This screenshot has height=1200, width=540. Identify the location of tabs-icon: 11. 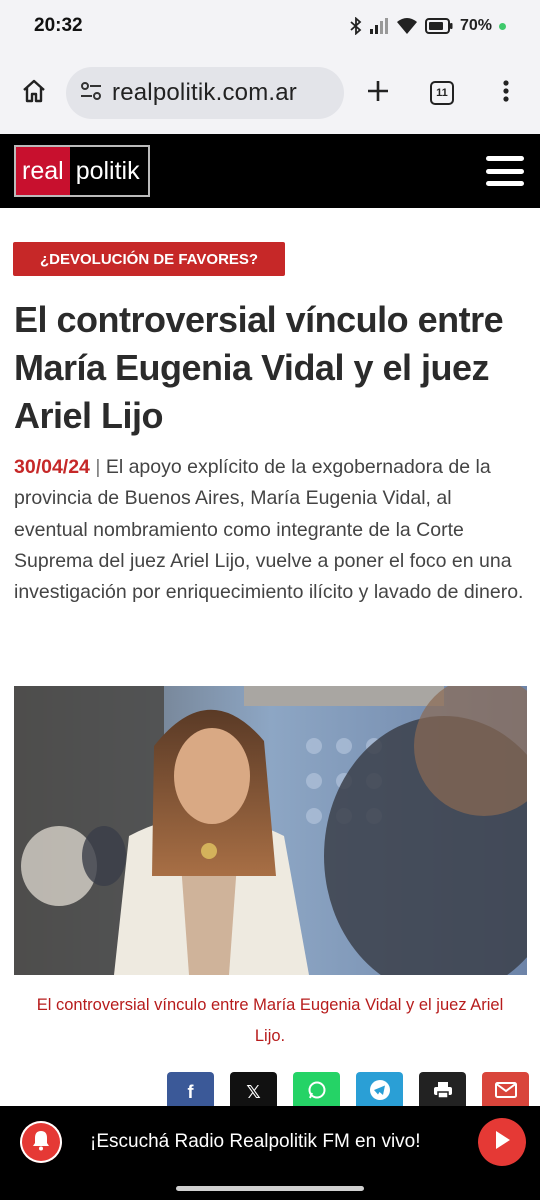
(442, 93).